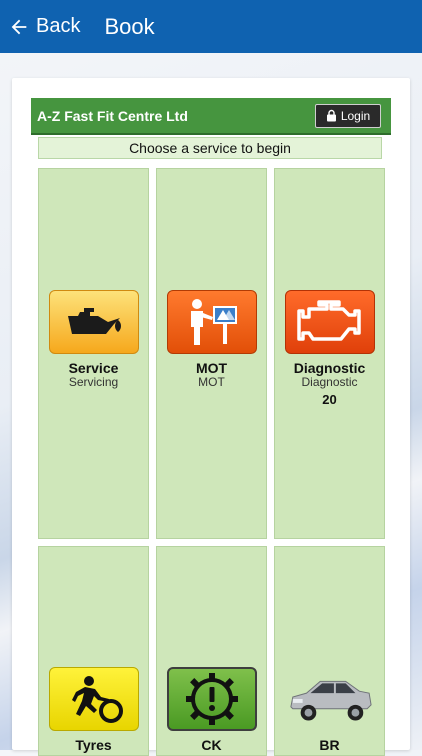 The image size is (422, 756). Describe the element at coordinates (94, 322) in the screenshot. I see `oil-can-icon` at that location.